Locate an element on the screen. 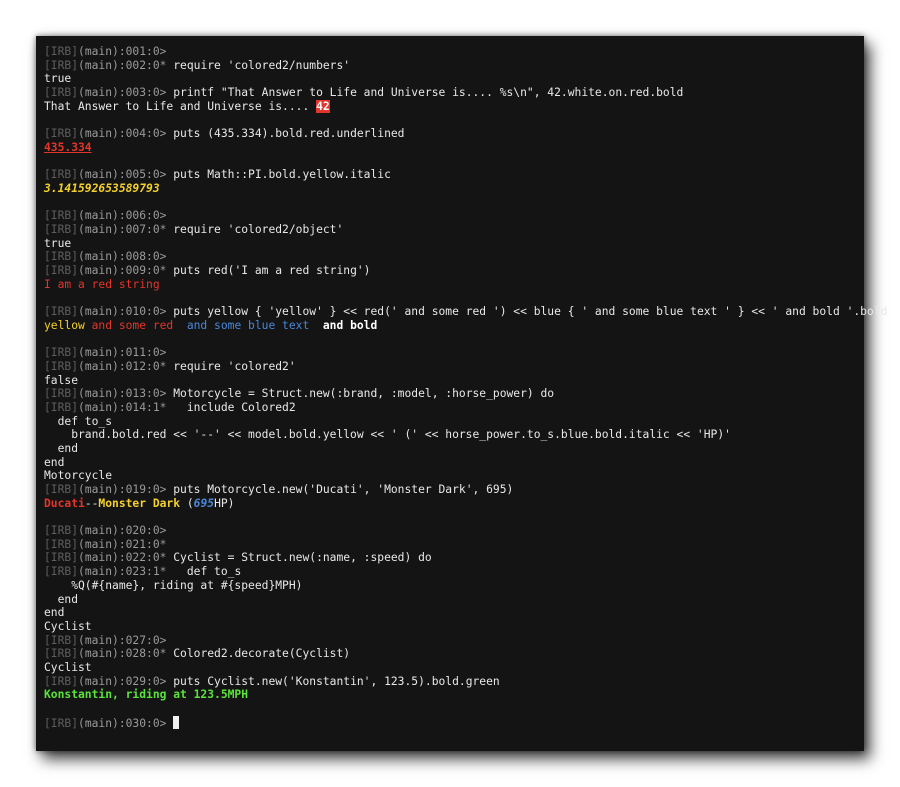  terminal-line: [IRB](main):011:0> is located at coordinates (451, 353).